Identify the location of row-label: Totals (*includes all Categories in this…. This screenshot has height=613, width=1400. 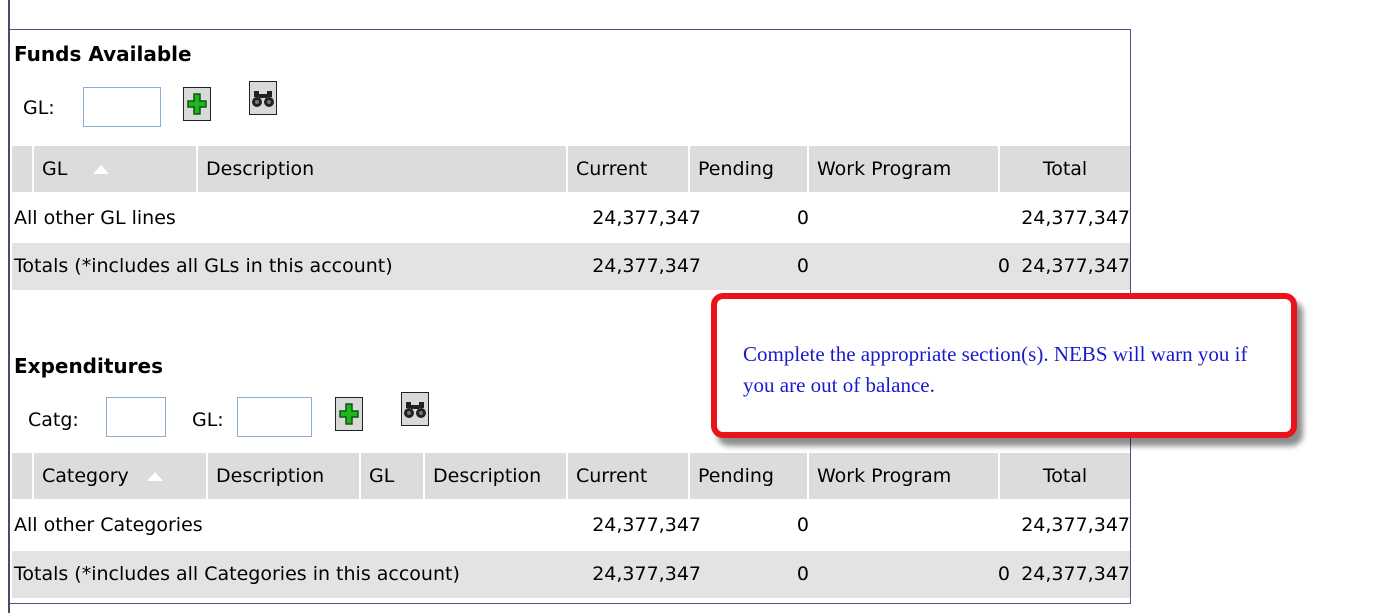
(237, 574).